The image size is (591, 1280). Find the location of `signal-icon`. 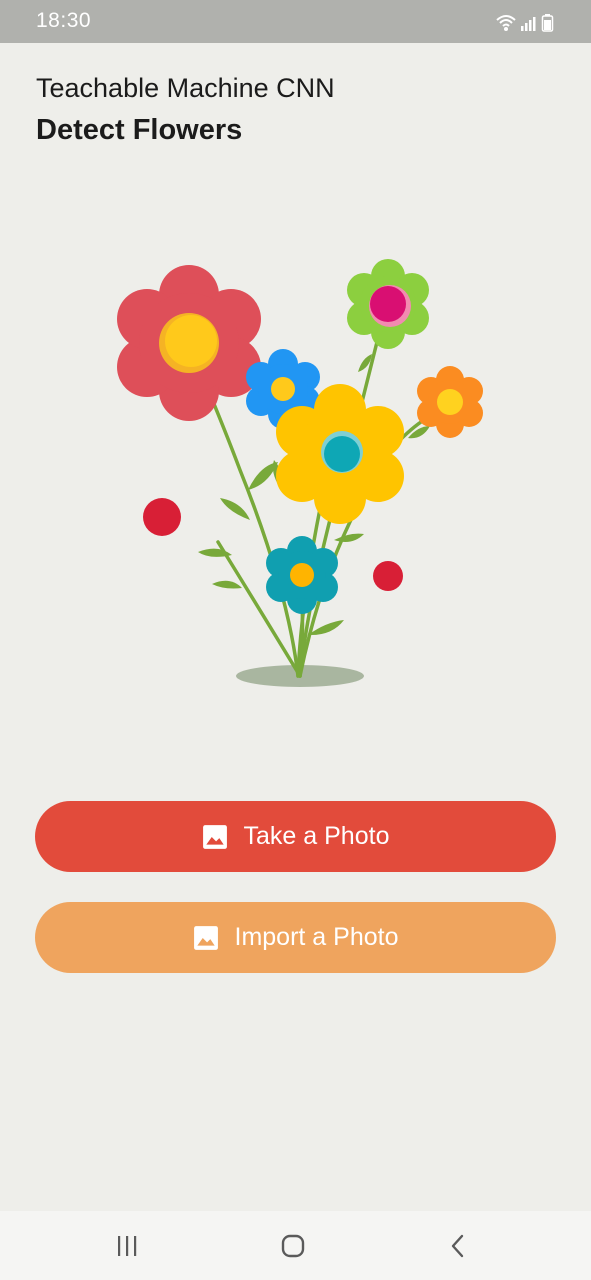

signal-icon is located at coordinates (528, 24).